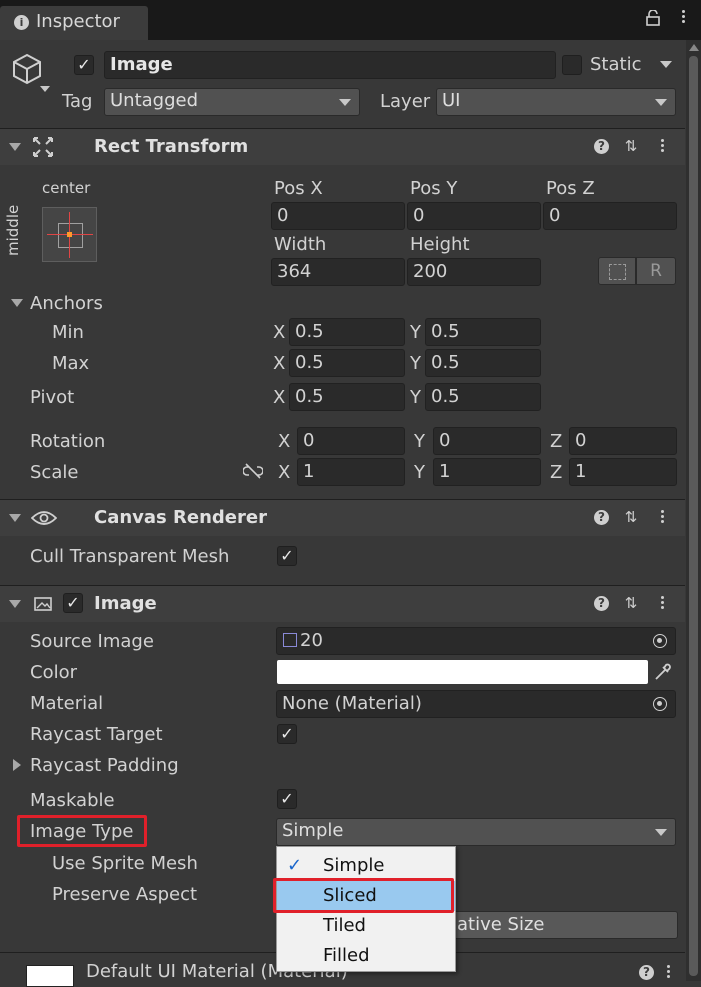  What do you see at coordinates (610, 216) in the screenshot?
I see `pos-z-field: 0` at bounding box center [610, 216].